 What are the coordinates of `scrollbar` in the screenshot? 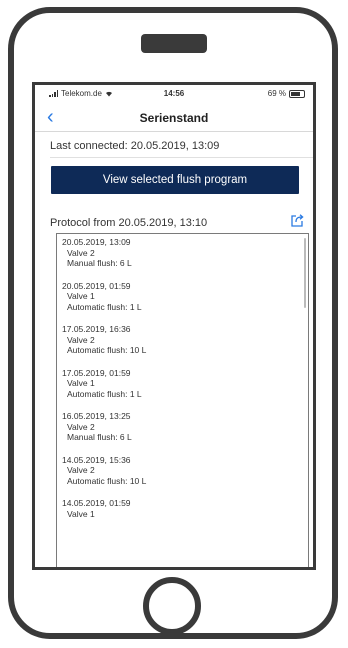 It's located at (305, 273).